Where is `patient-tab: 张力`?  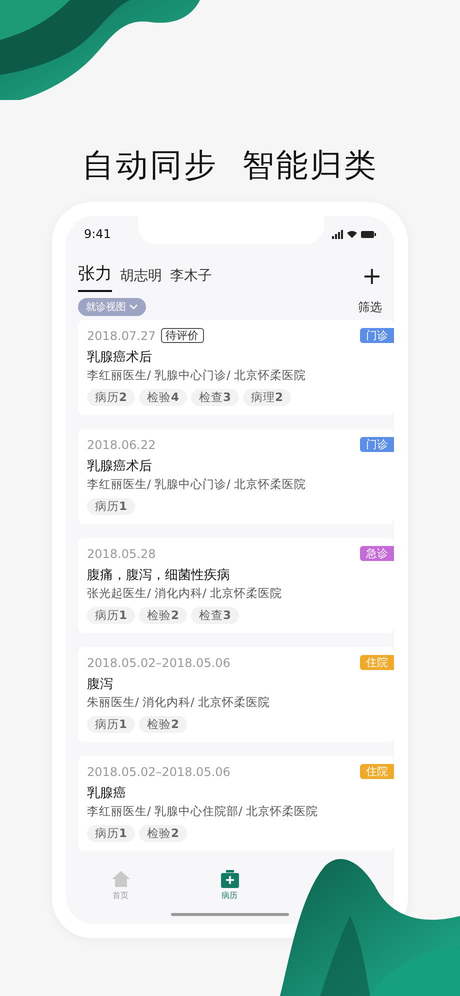 patient-tab: 张力 is located at coordinates (95, 277).